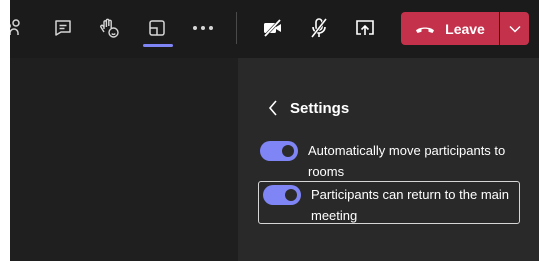 This screenshot has width=539, height=261. I want to click on chevron-left-icon, so click(272, 108).